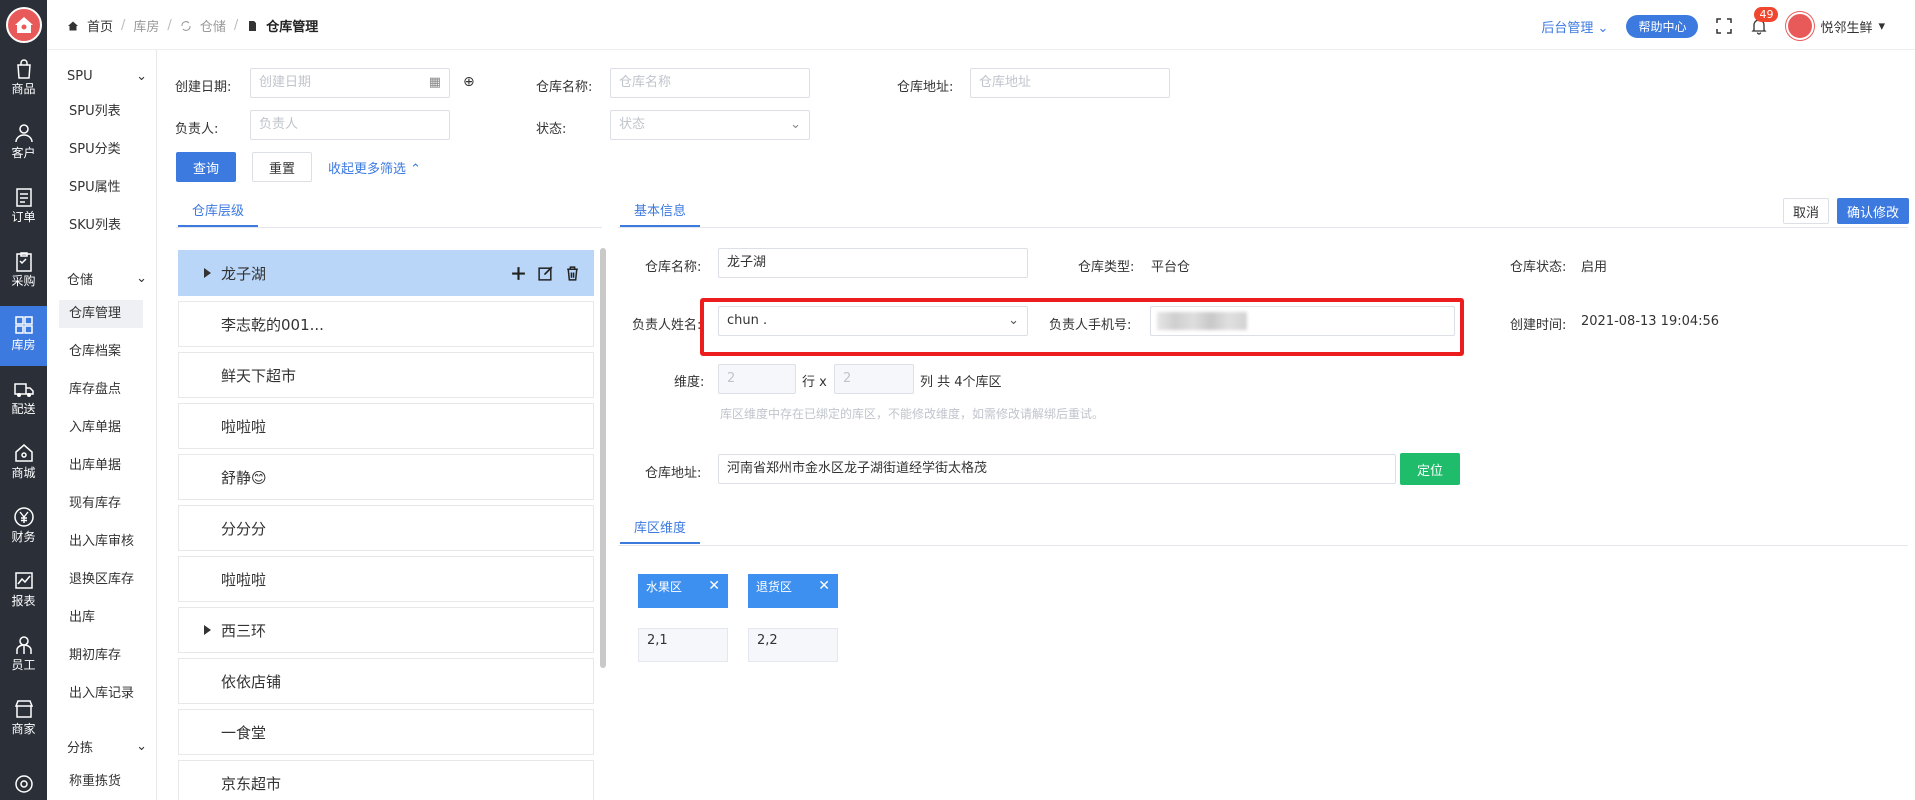 This screenshot has height=800, width=1915. I want to click on add-circle-icon: ⊕, so click(469, 82).